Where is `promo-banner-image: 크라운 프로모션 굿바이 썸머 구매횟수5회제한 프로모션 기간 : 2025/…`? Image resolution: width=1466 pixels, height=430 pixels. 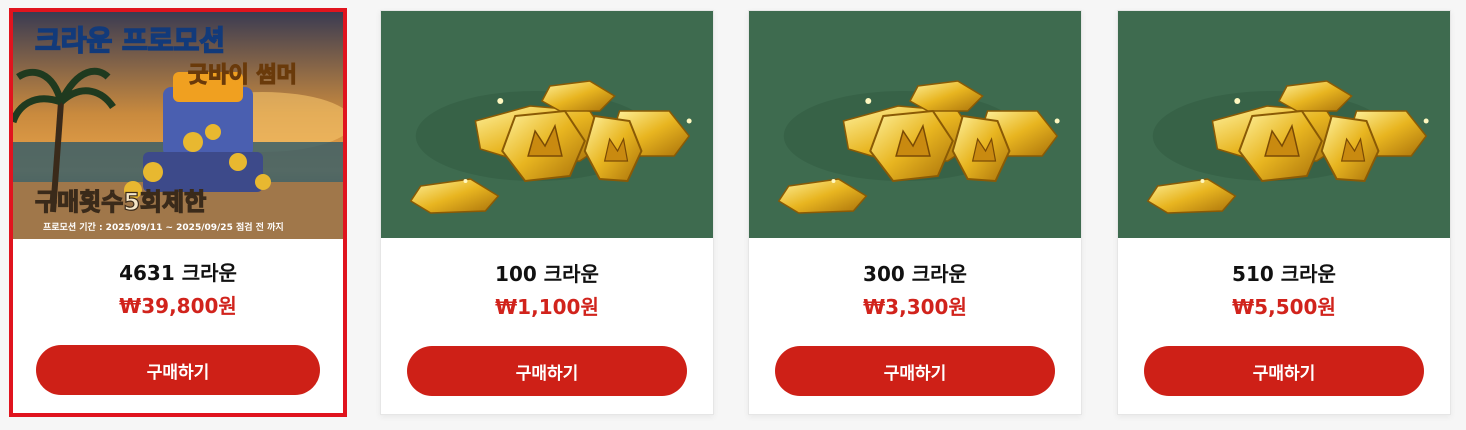
promo-banner-image: 크라운 프로모션 굿바이 썸머 구매횟수5회제한 프로모션 기간 : 2025/… is located at coordinates (178, 125).